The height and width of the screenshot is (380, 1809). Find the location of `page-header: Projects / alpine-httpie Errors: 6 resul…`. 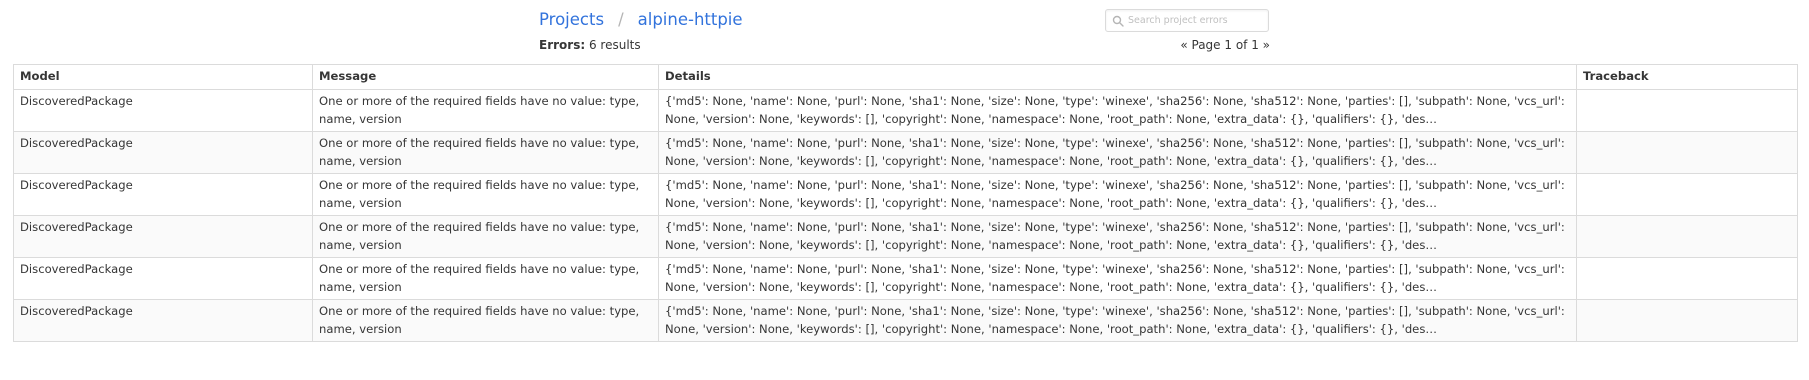

page-header: Projects / alpine-httpie Errors: 6 resul… is located at coordinates (904, 30).